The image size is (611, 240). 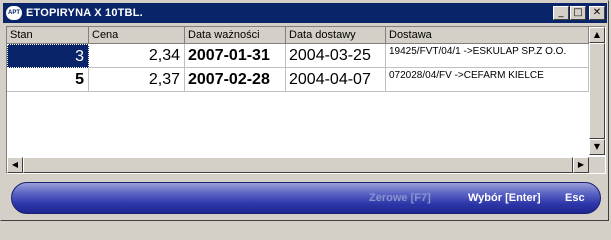 I want to click on app-icon: APT, so click(x=14, y=13).